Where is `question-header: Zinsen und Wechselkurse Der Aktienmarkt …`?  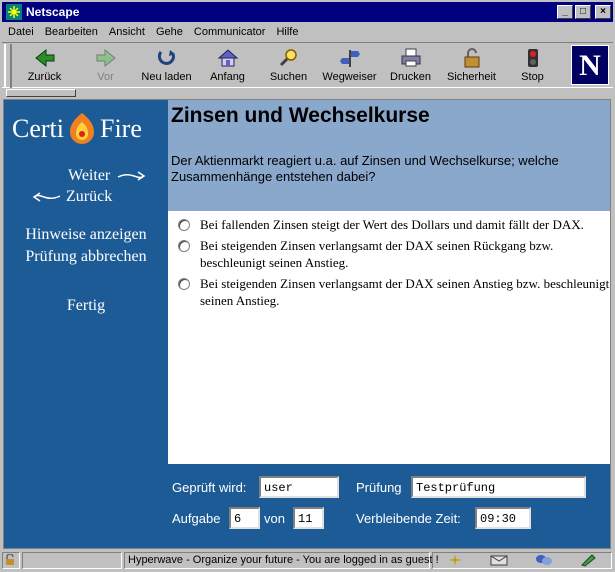
question-header: Zinsen und Wechselkurse Der Aktienmarkt … is located at coordinates (389, 155).